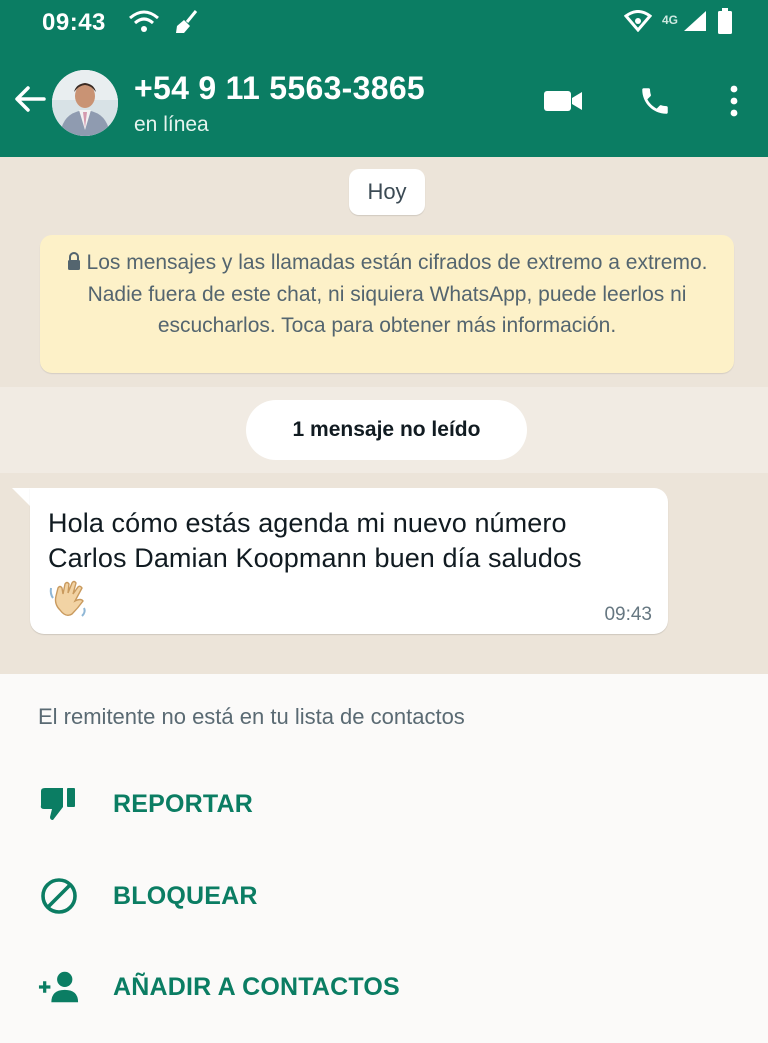 The image size is (768, 1043). What do you see at coordinates (638, 23) in the screenshot?
I see `hotspot-icon` at bounding box center [638, 23].